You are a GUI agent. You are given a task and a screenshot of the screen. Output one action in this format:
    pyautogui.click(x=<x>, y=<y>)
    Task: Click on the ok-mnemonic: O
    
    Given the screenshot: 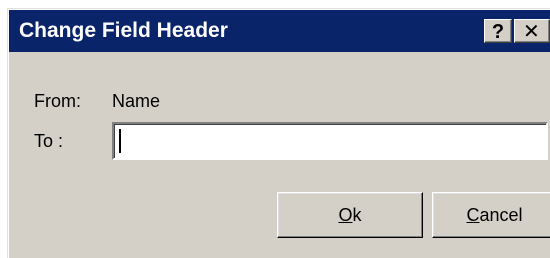 What is the action you would take?
    pyautogui.click(x=345, y=215)
    